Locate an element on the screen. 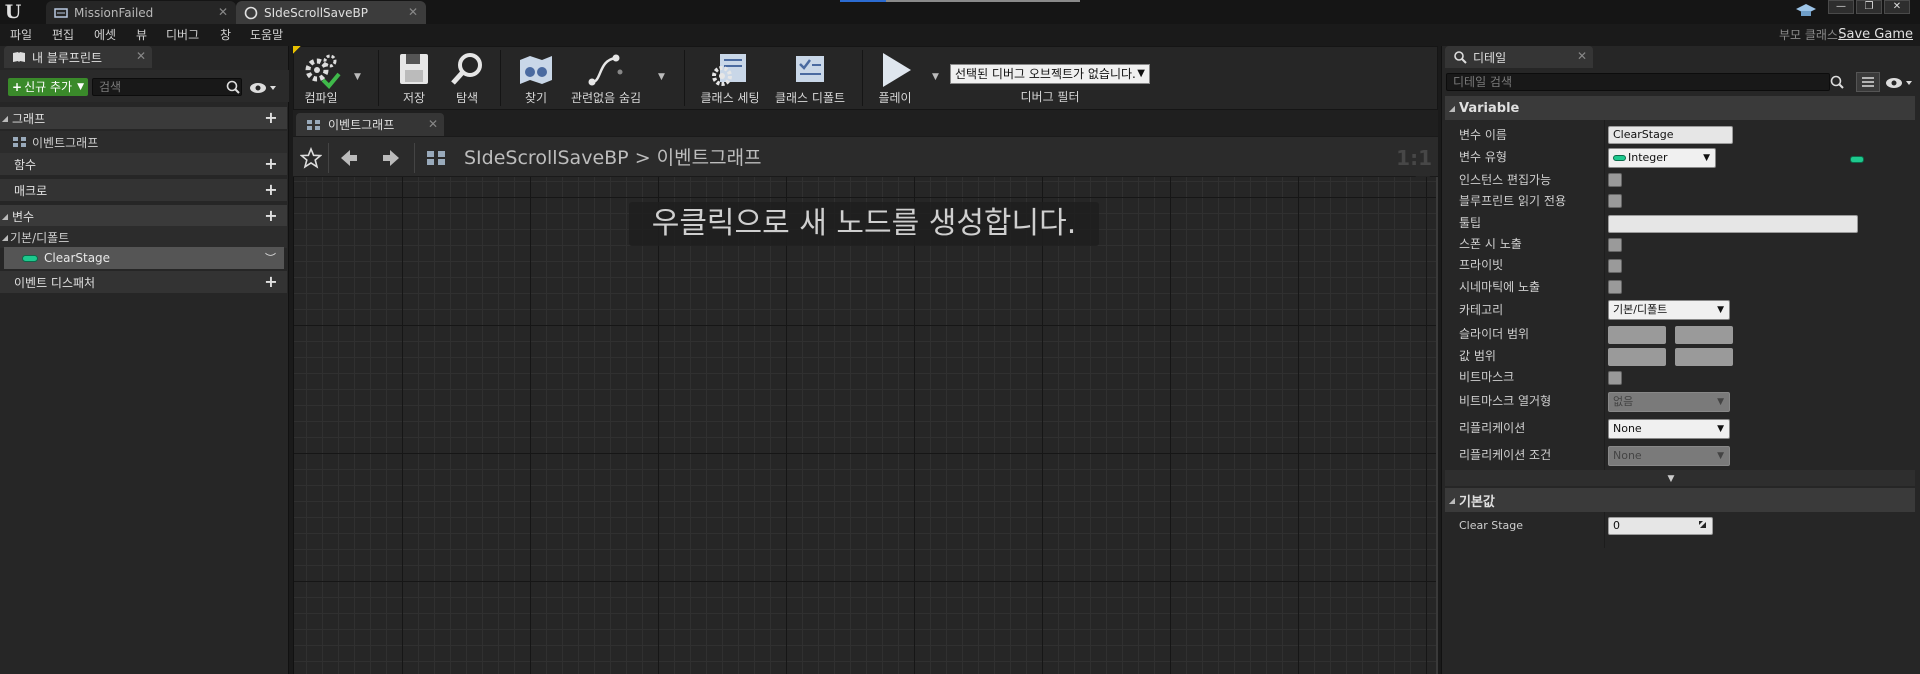  browse-button: 탐색 is located at coordinates (467, 78).